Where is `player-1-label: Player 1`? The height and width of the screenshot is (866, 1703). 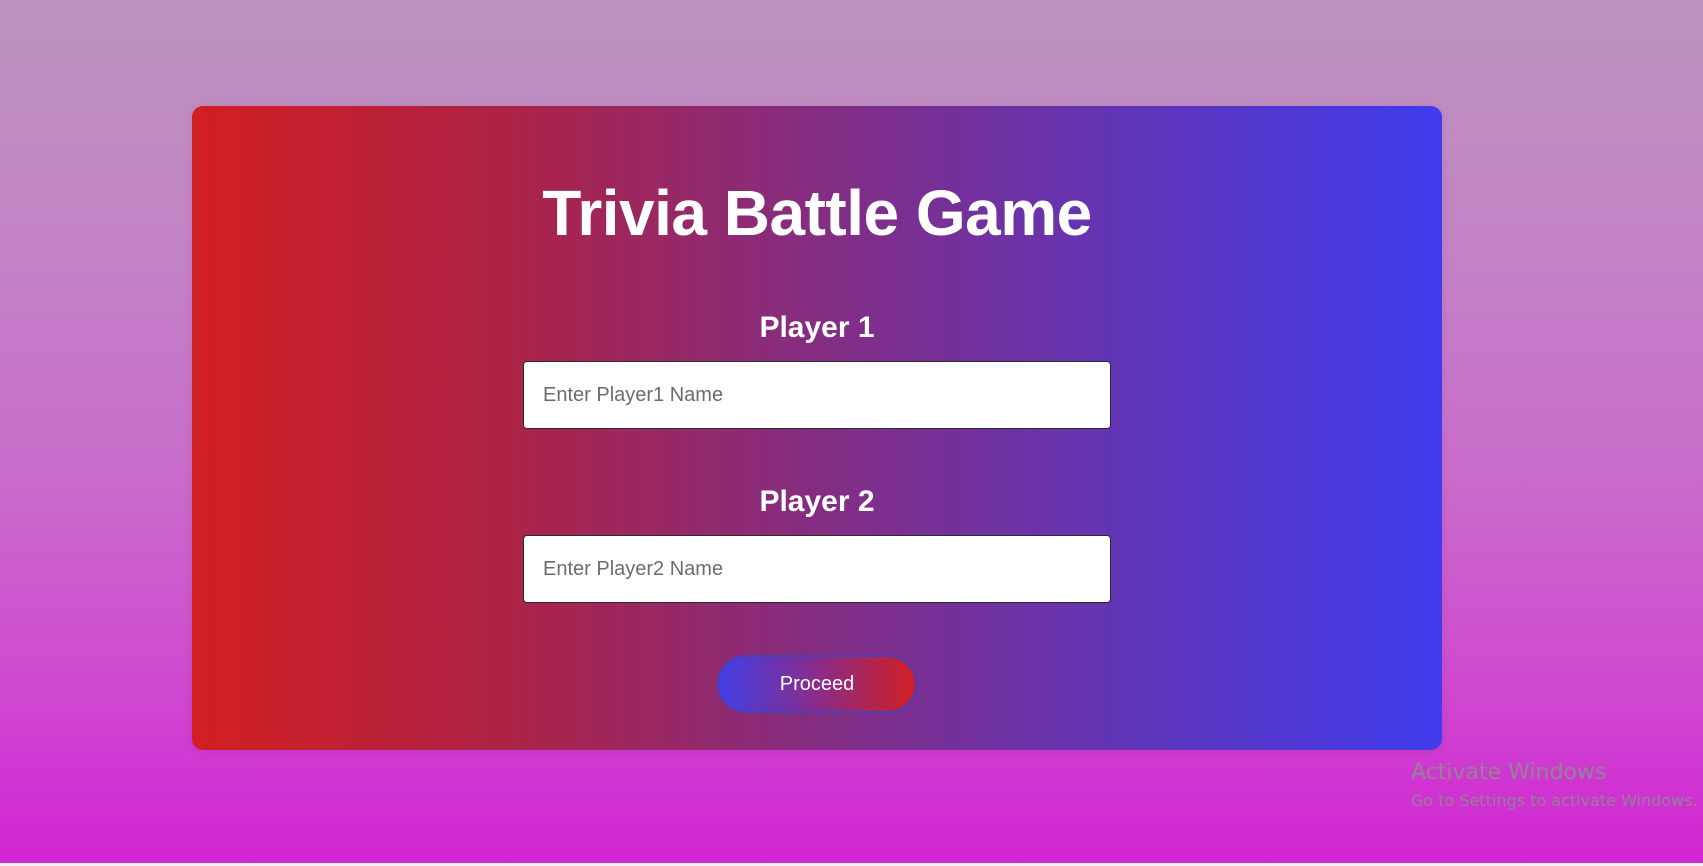
player-1-label: Player 1 is located at coordinates (817, 327).